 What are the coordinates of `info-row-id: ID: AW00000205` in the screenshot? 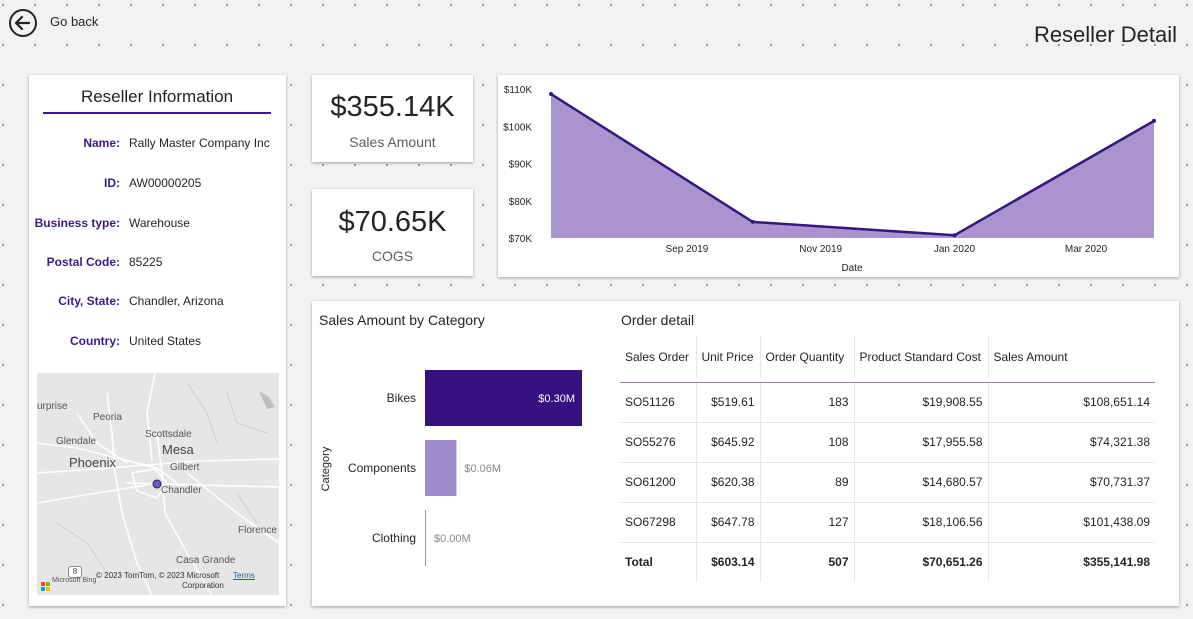 It's located at (157, 186).